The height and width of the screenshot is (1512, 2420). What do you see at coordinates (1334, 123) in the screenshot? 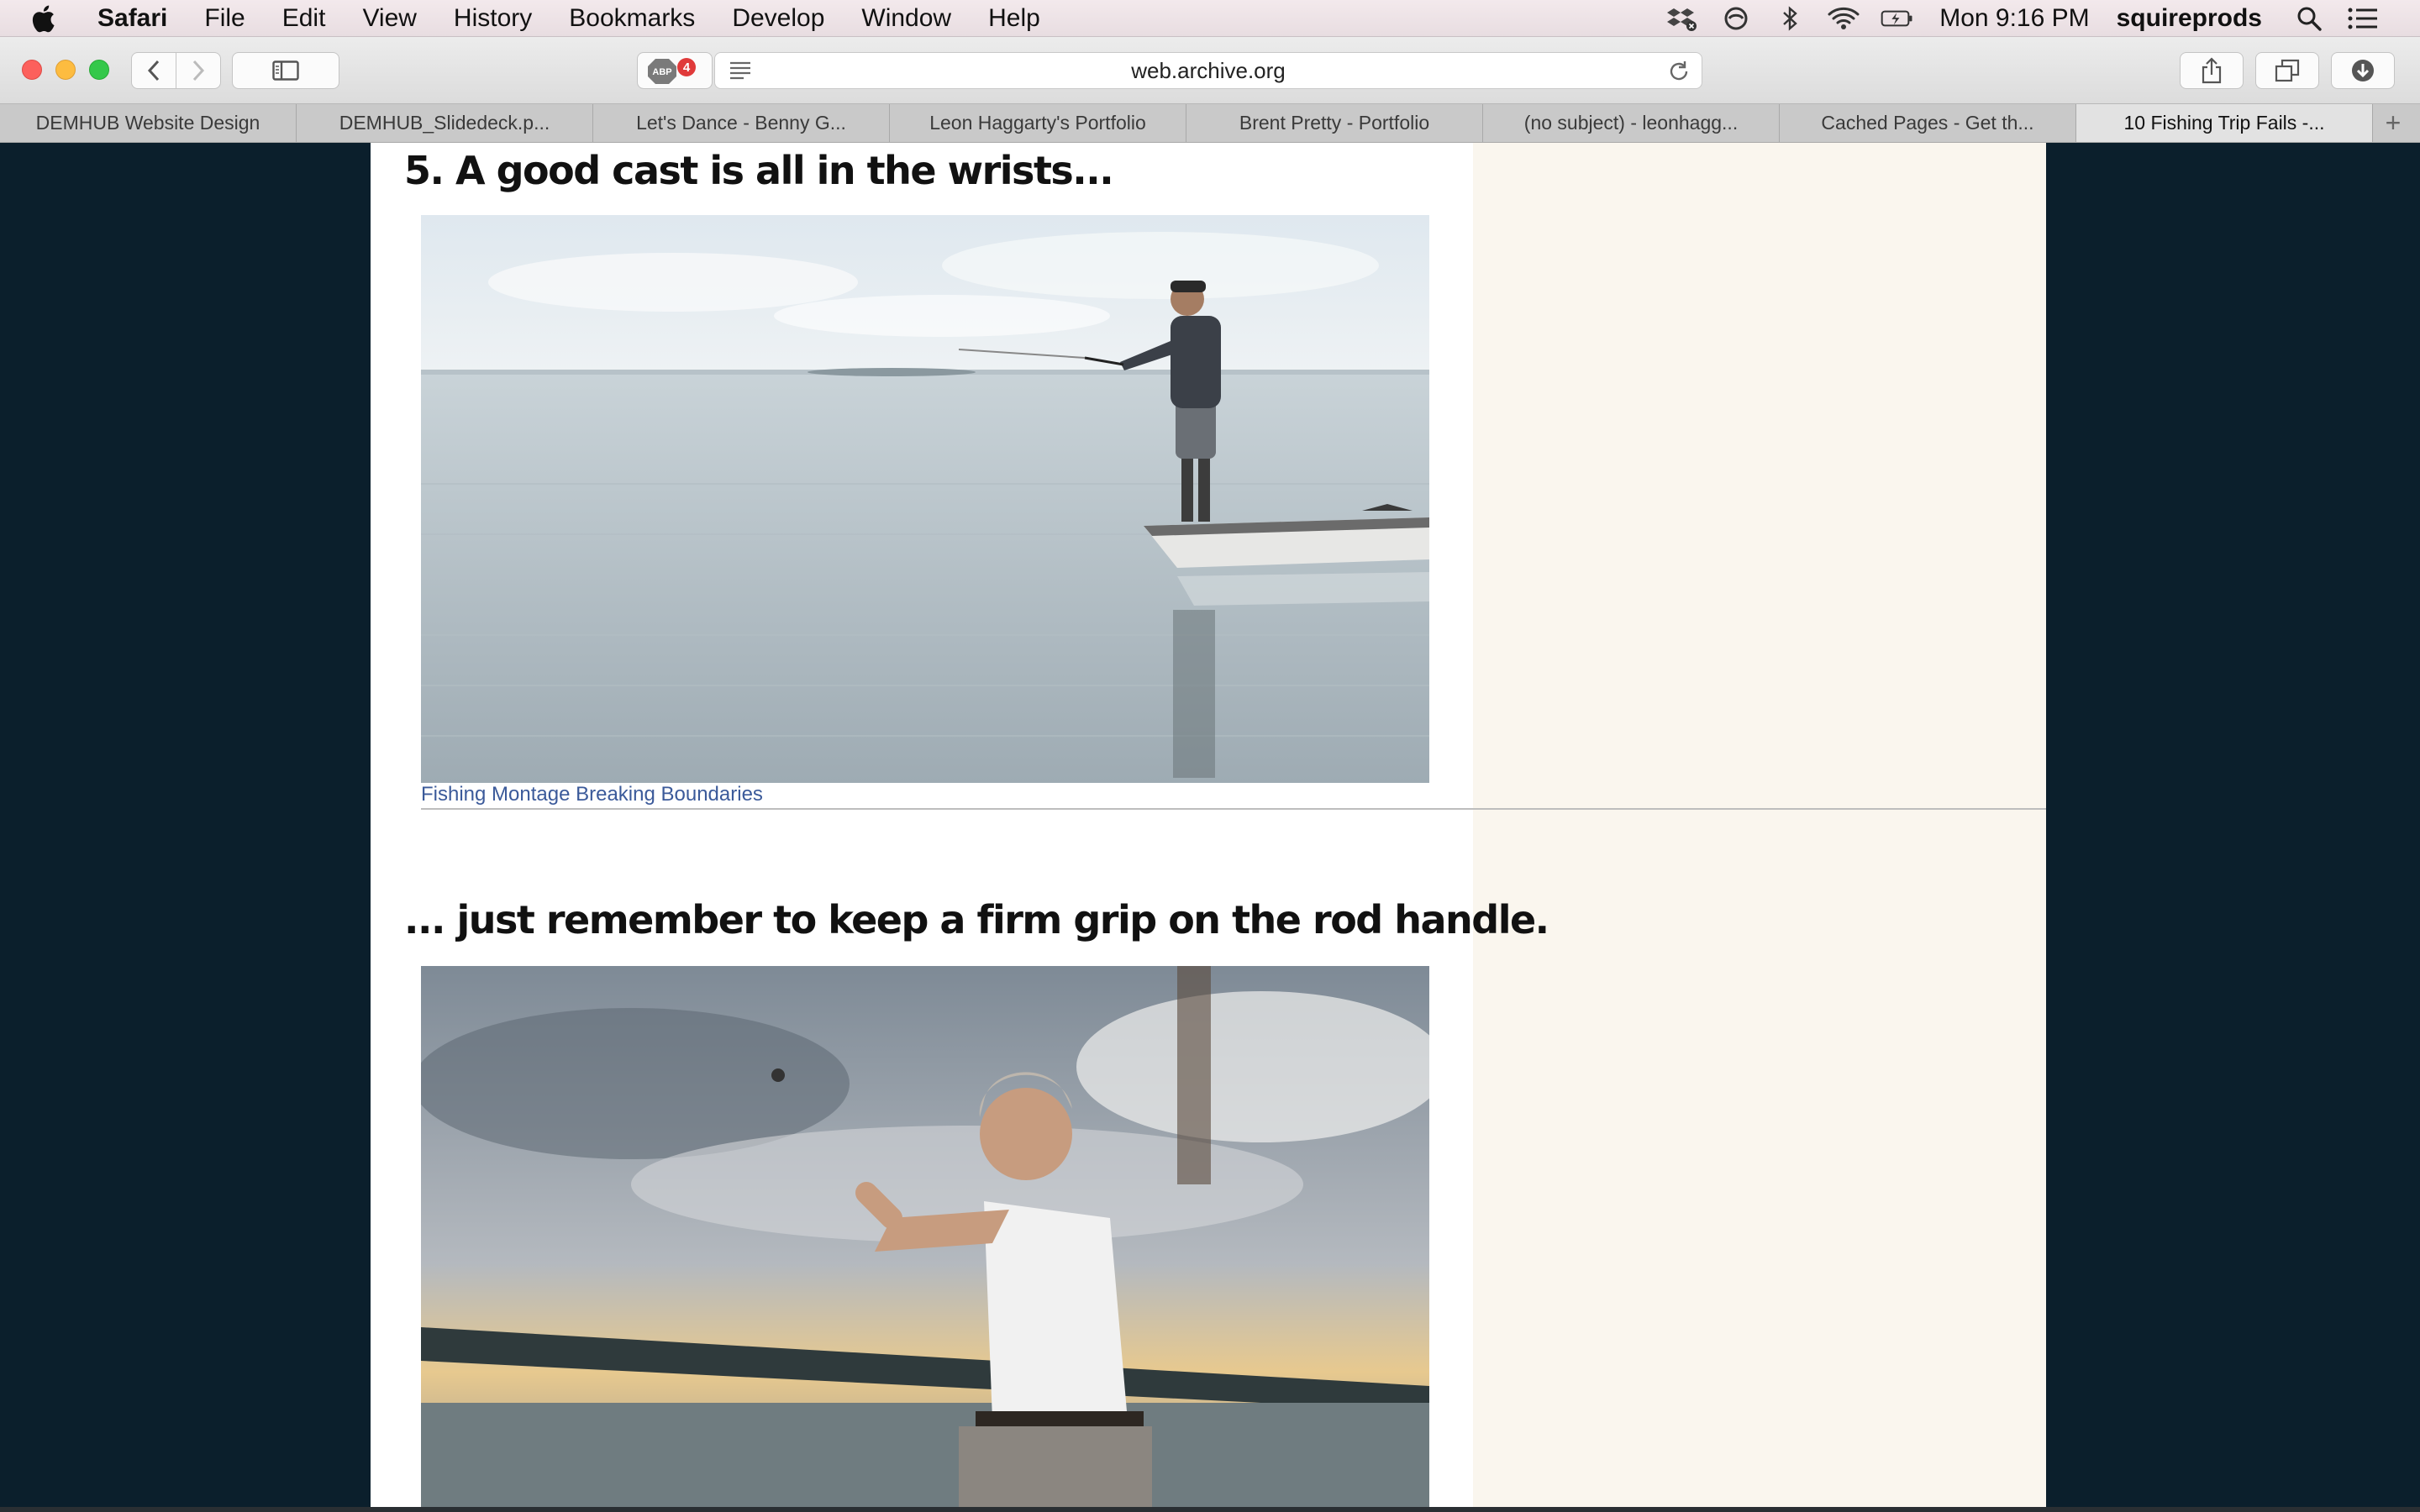
I see `tab-brent-pretty-portfolio: Brent Pretty - Portfolio` at bounding box center [1334, 123].